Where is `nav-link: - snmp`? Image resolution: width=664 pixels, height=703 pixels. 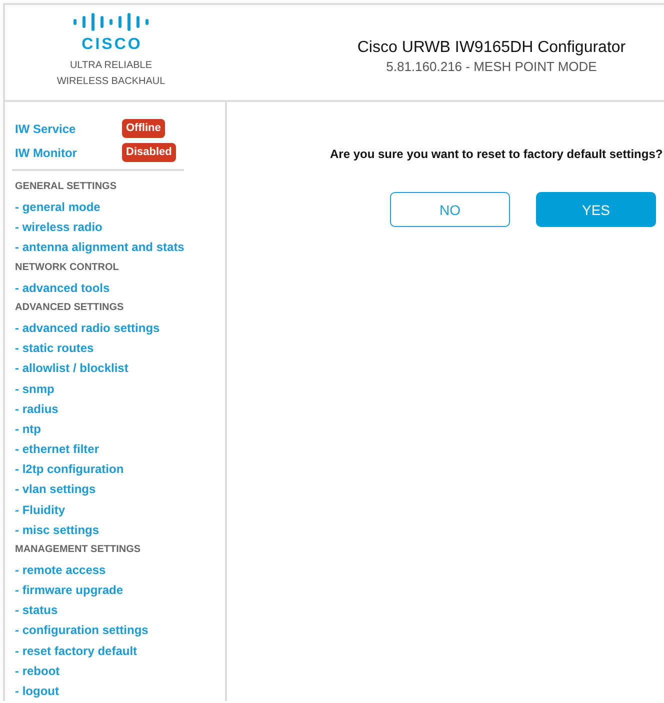 nav-link: - snmp is located at coordinates (34, 389).